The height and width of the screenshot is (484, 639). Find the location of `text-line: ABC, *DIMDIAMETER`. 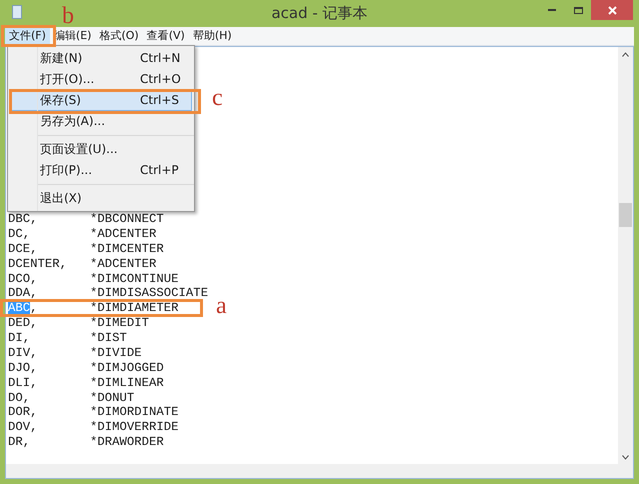

text-line: ABC, *DIMDIAMETER is located at coordinates (93, 308).